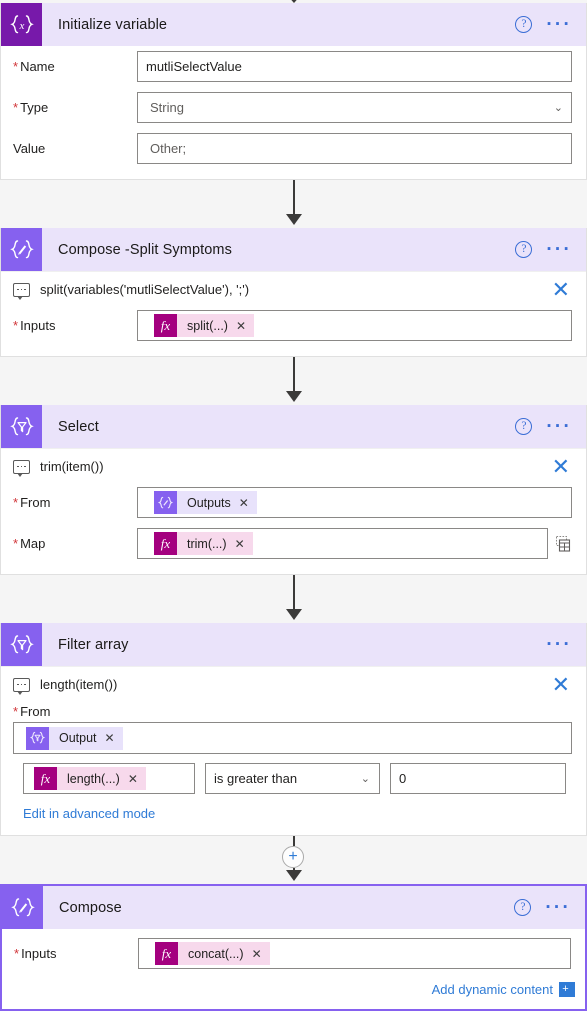 This screenshot has width=587, height=1011. Describe the element at coordinates (90, 778) in the screenshot. I see `token-chip: fx length(...) ✕` at that location.